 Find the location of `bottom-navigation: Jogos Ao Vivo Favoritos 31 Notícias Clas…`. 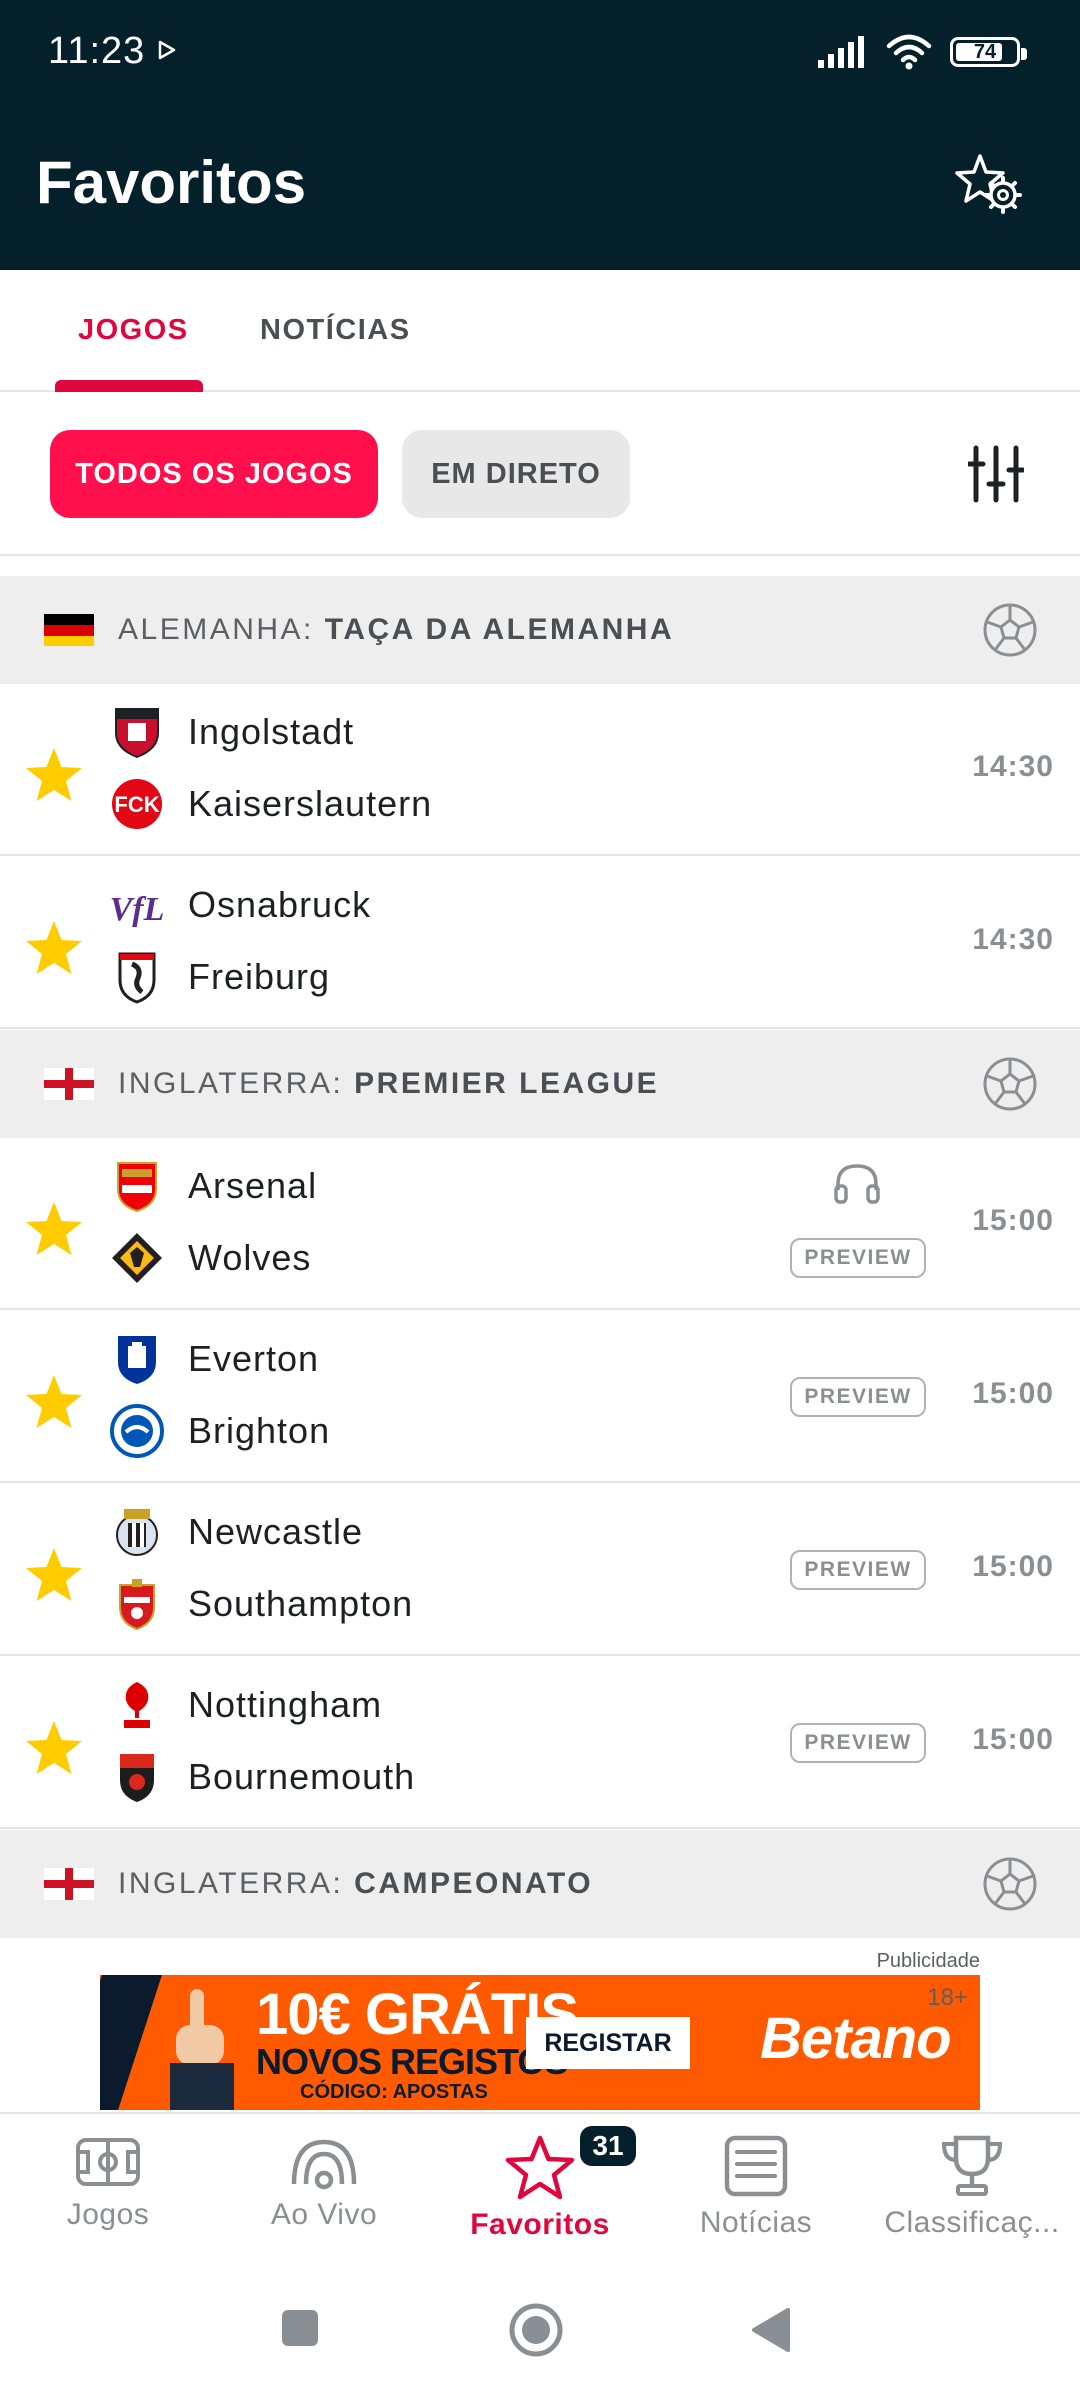

bottom-navigation: Jogos Ao Vivo Favoritos 31 Notícias Clas… is located at coordinates (540, 2197).